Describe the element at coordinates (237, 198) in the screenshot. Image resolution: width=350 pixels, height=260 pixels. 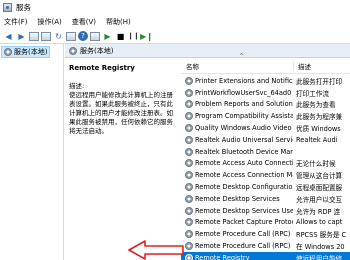
I see `service-name-cell: Remote Desktop Services` at that location.